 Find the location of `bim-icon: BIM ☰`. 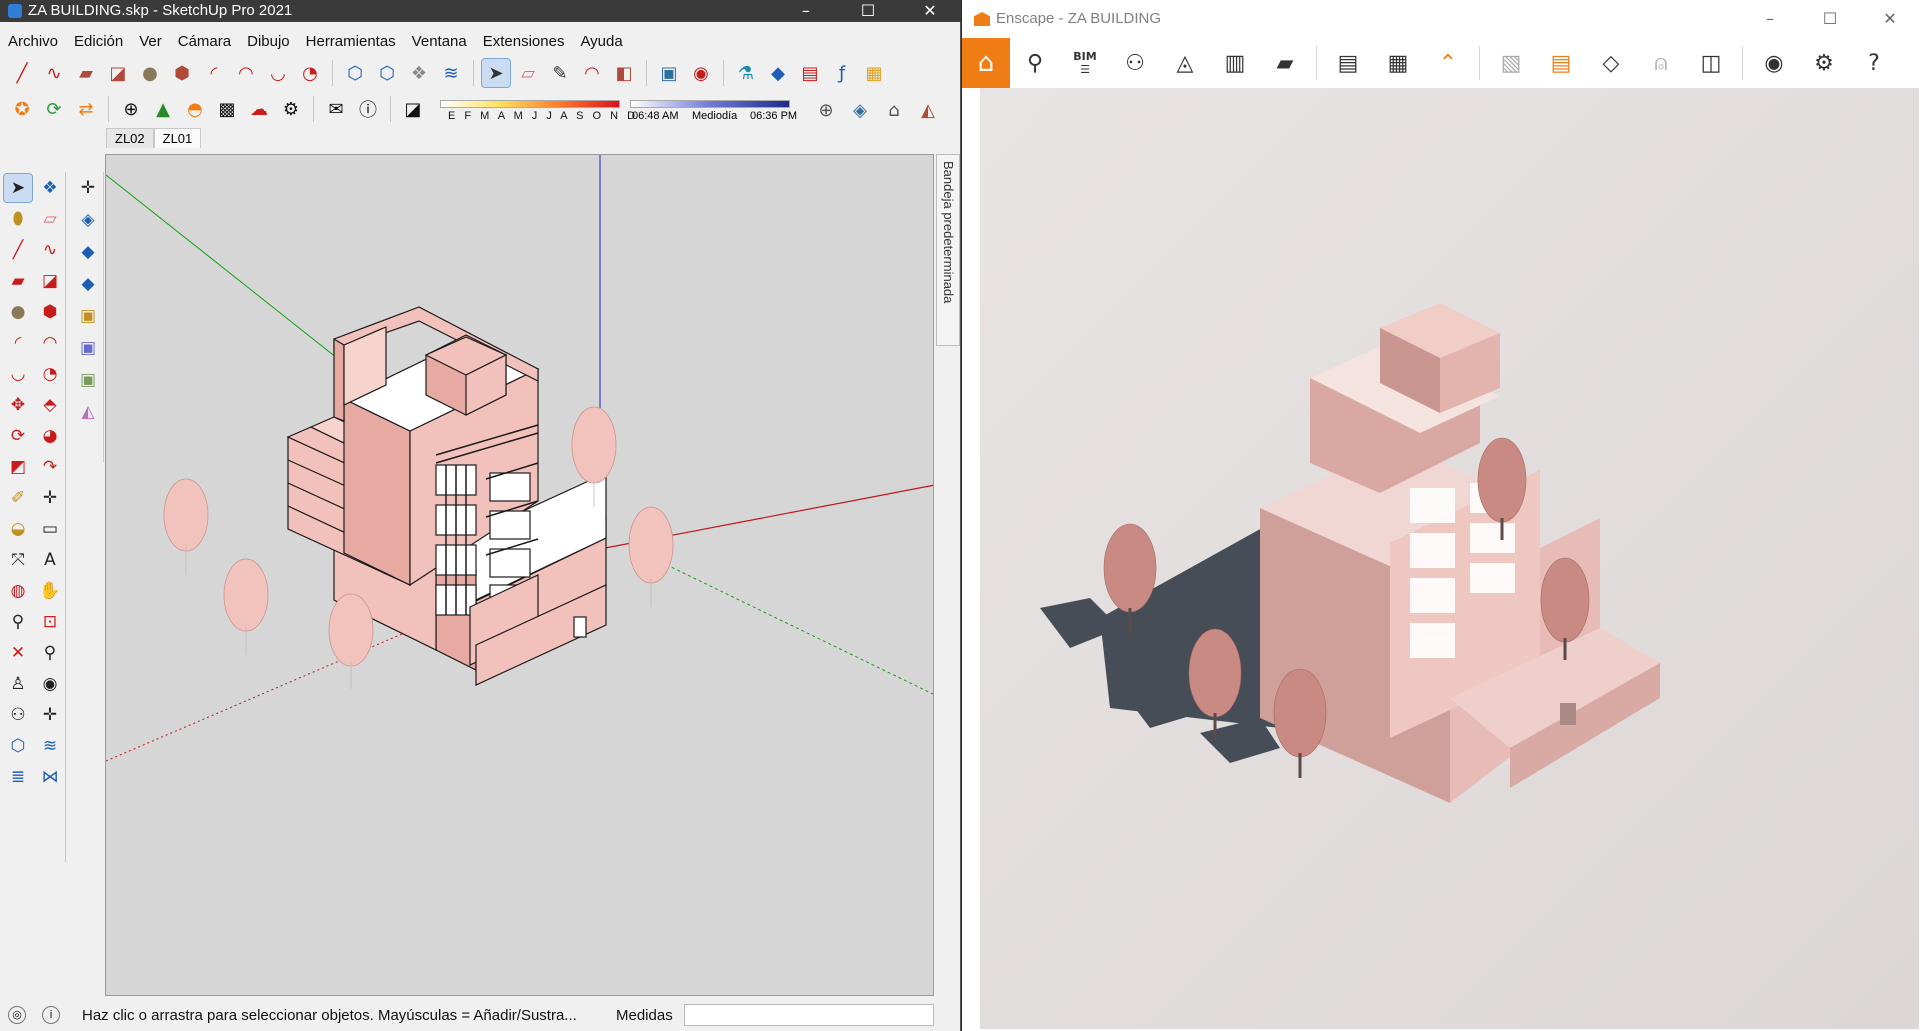

bim-icon: BIM ☰ is located at coordinates (1085, 63).